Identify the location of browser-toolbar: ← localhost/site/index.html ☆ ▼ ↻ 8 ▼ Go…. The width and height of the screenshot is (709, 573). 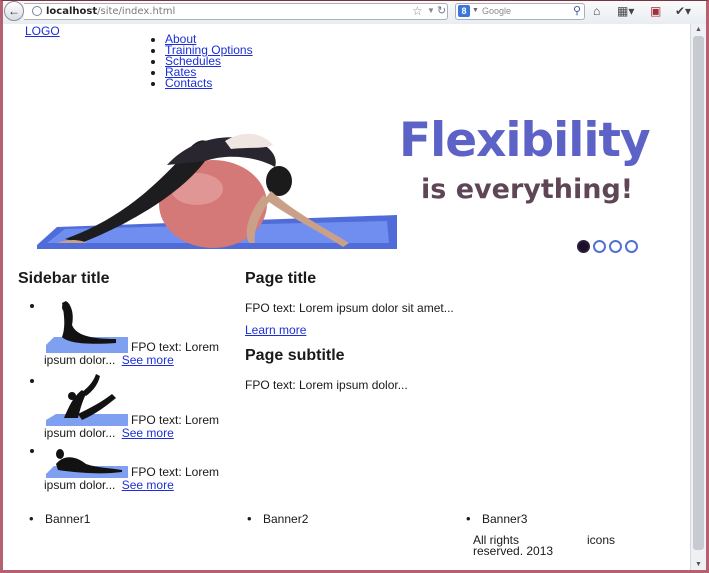
(354, 12).